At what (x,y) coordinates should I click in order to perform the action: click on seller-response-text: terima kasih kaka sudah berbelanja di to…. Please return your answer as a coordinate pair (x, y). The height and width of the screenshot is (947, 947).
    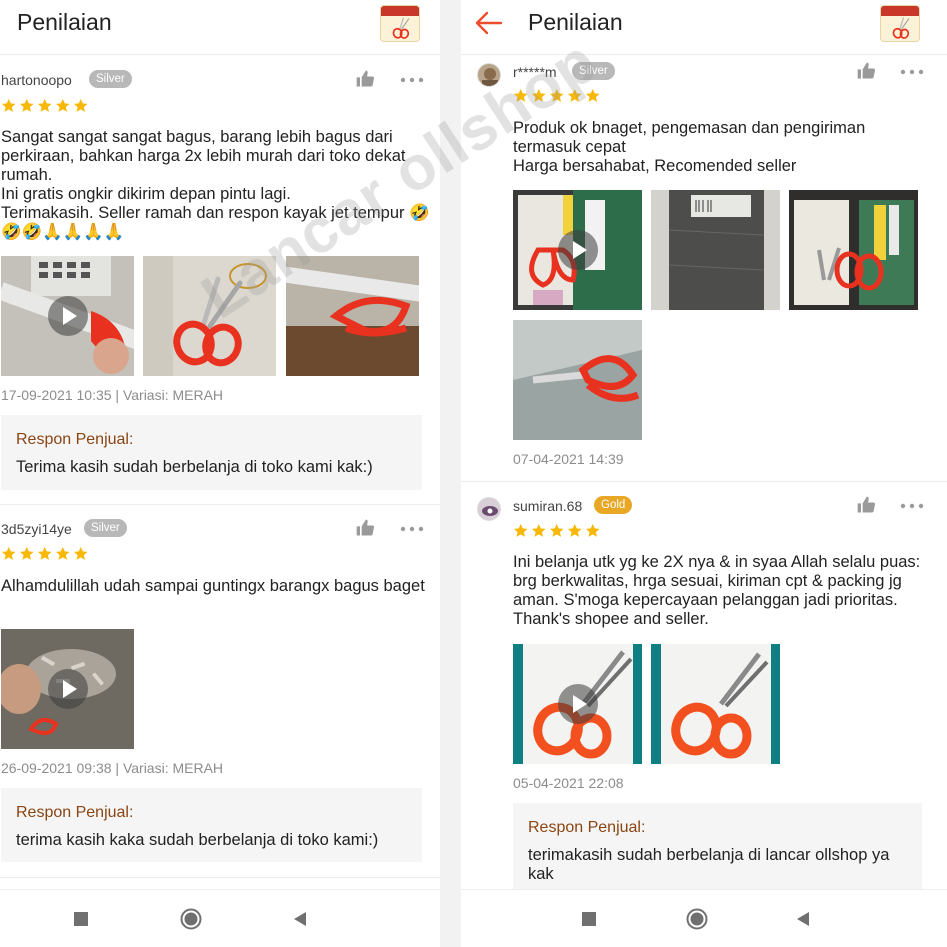
    Looking at the image, I should click on (197, 840).